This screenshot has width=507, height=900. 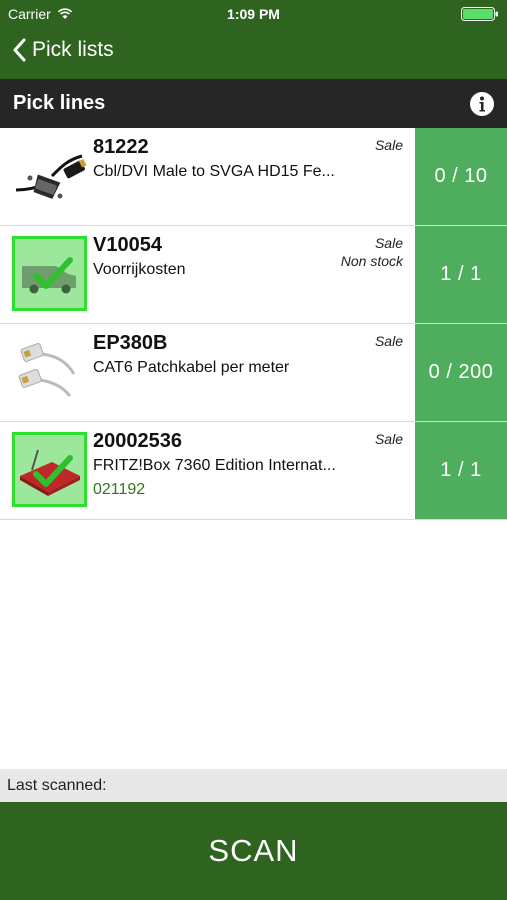 I want to click on quantity-badge: 0 / 10, so click(x=461, y=176).